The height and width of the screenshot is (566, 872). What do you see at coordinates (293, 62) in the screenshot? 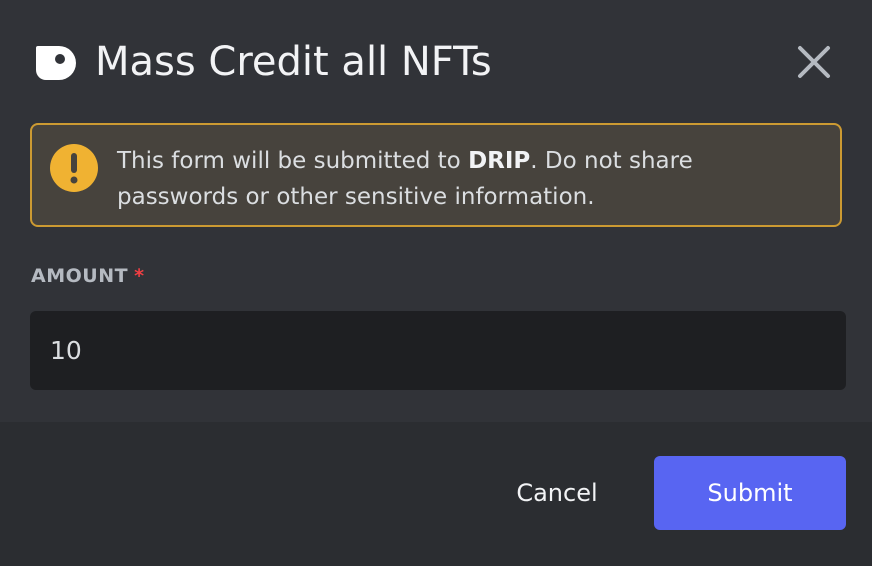
I see `modal-title: Mass Credit all NFTs` at bounding box center [293, 62].